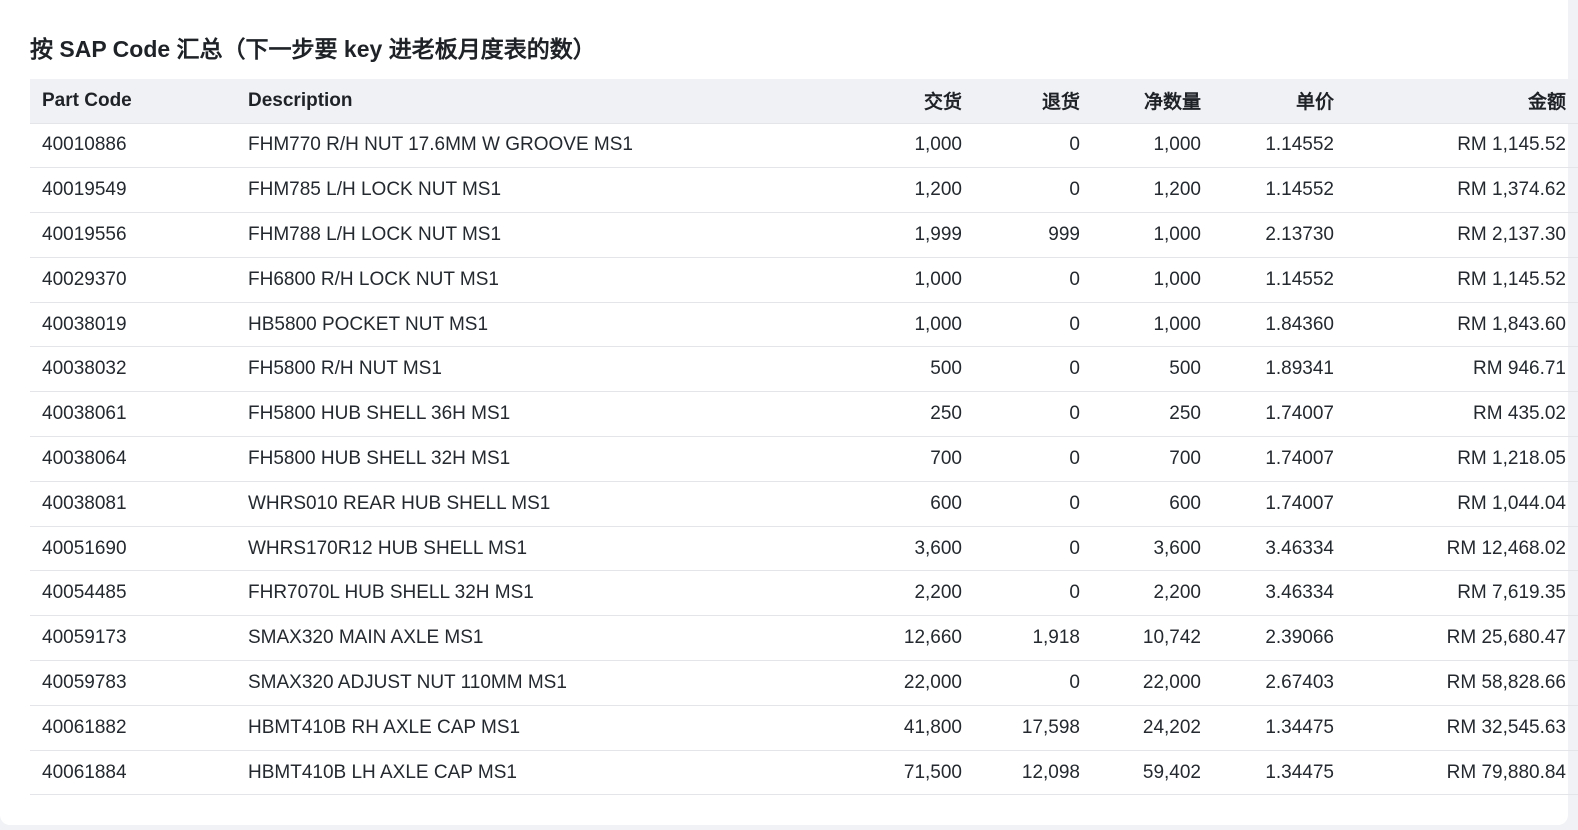 Image resolution: width=1578 pixels, height=830 pixels. I want to click on part-code-cell: 40061882, so click(133, 728).